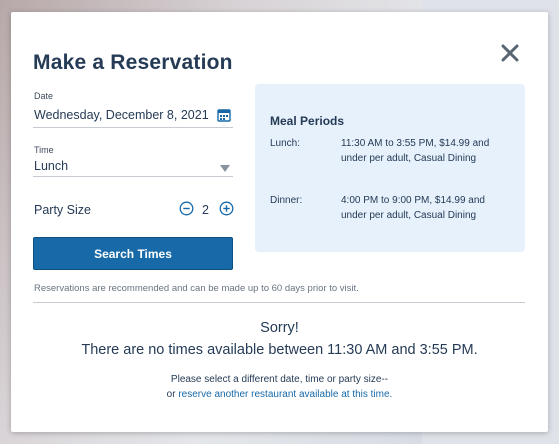  I want to click on hint-prefix: or, so click(172, 394).